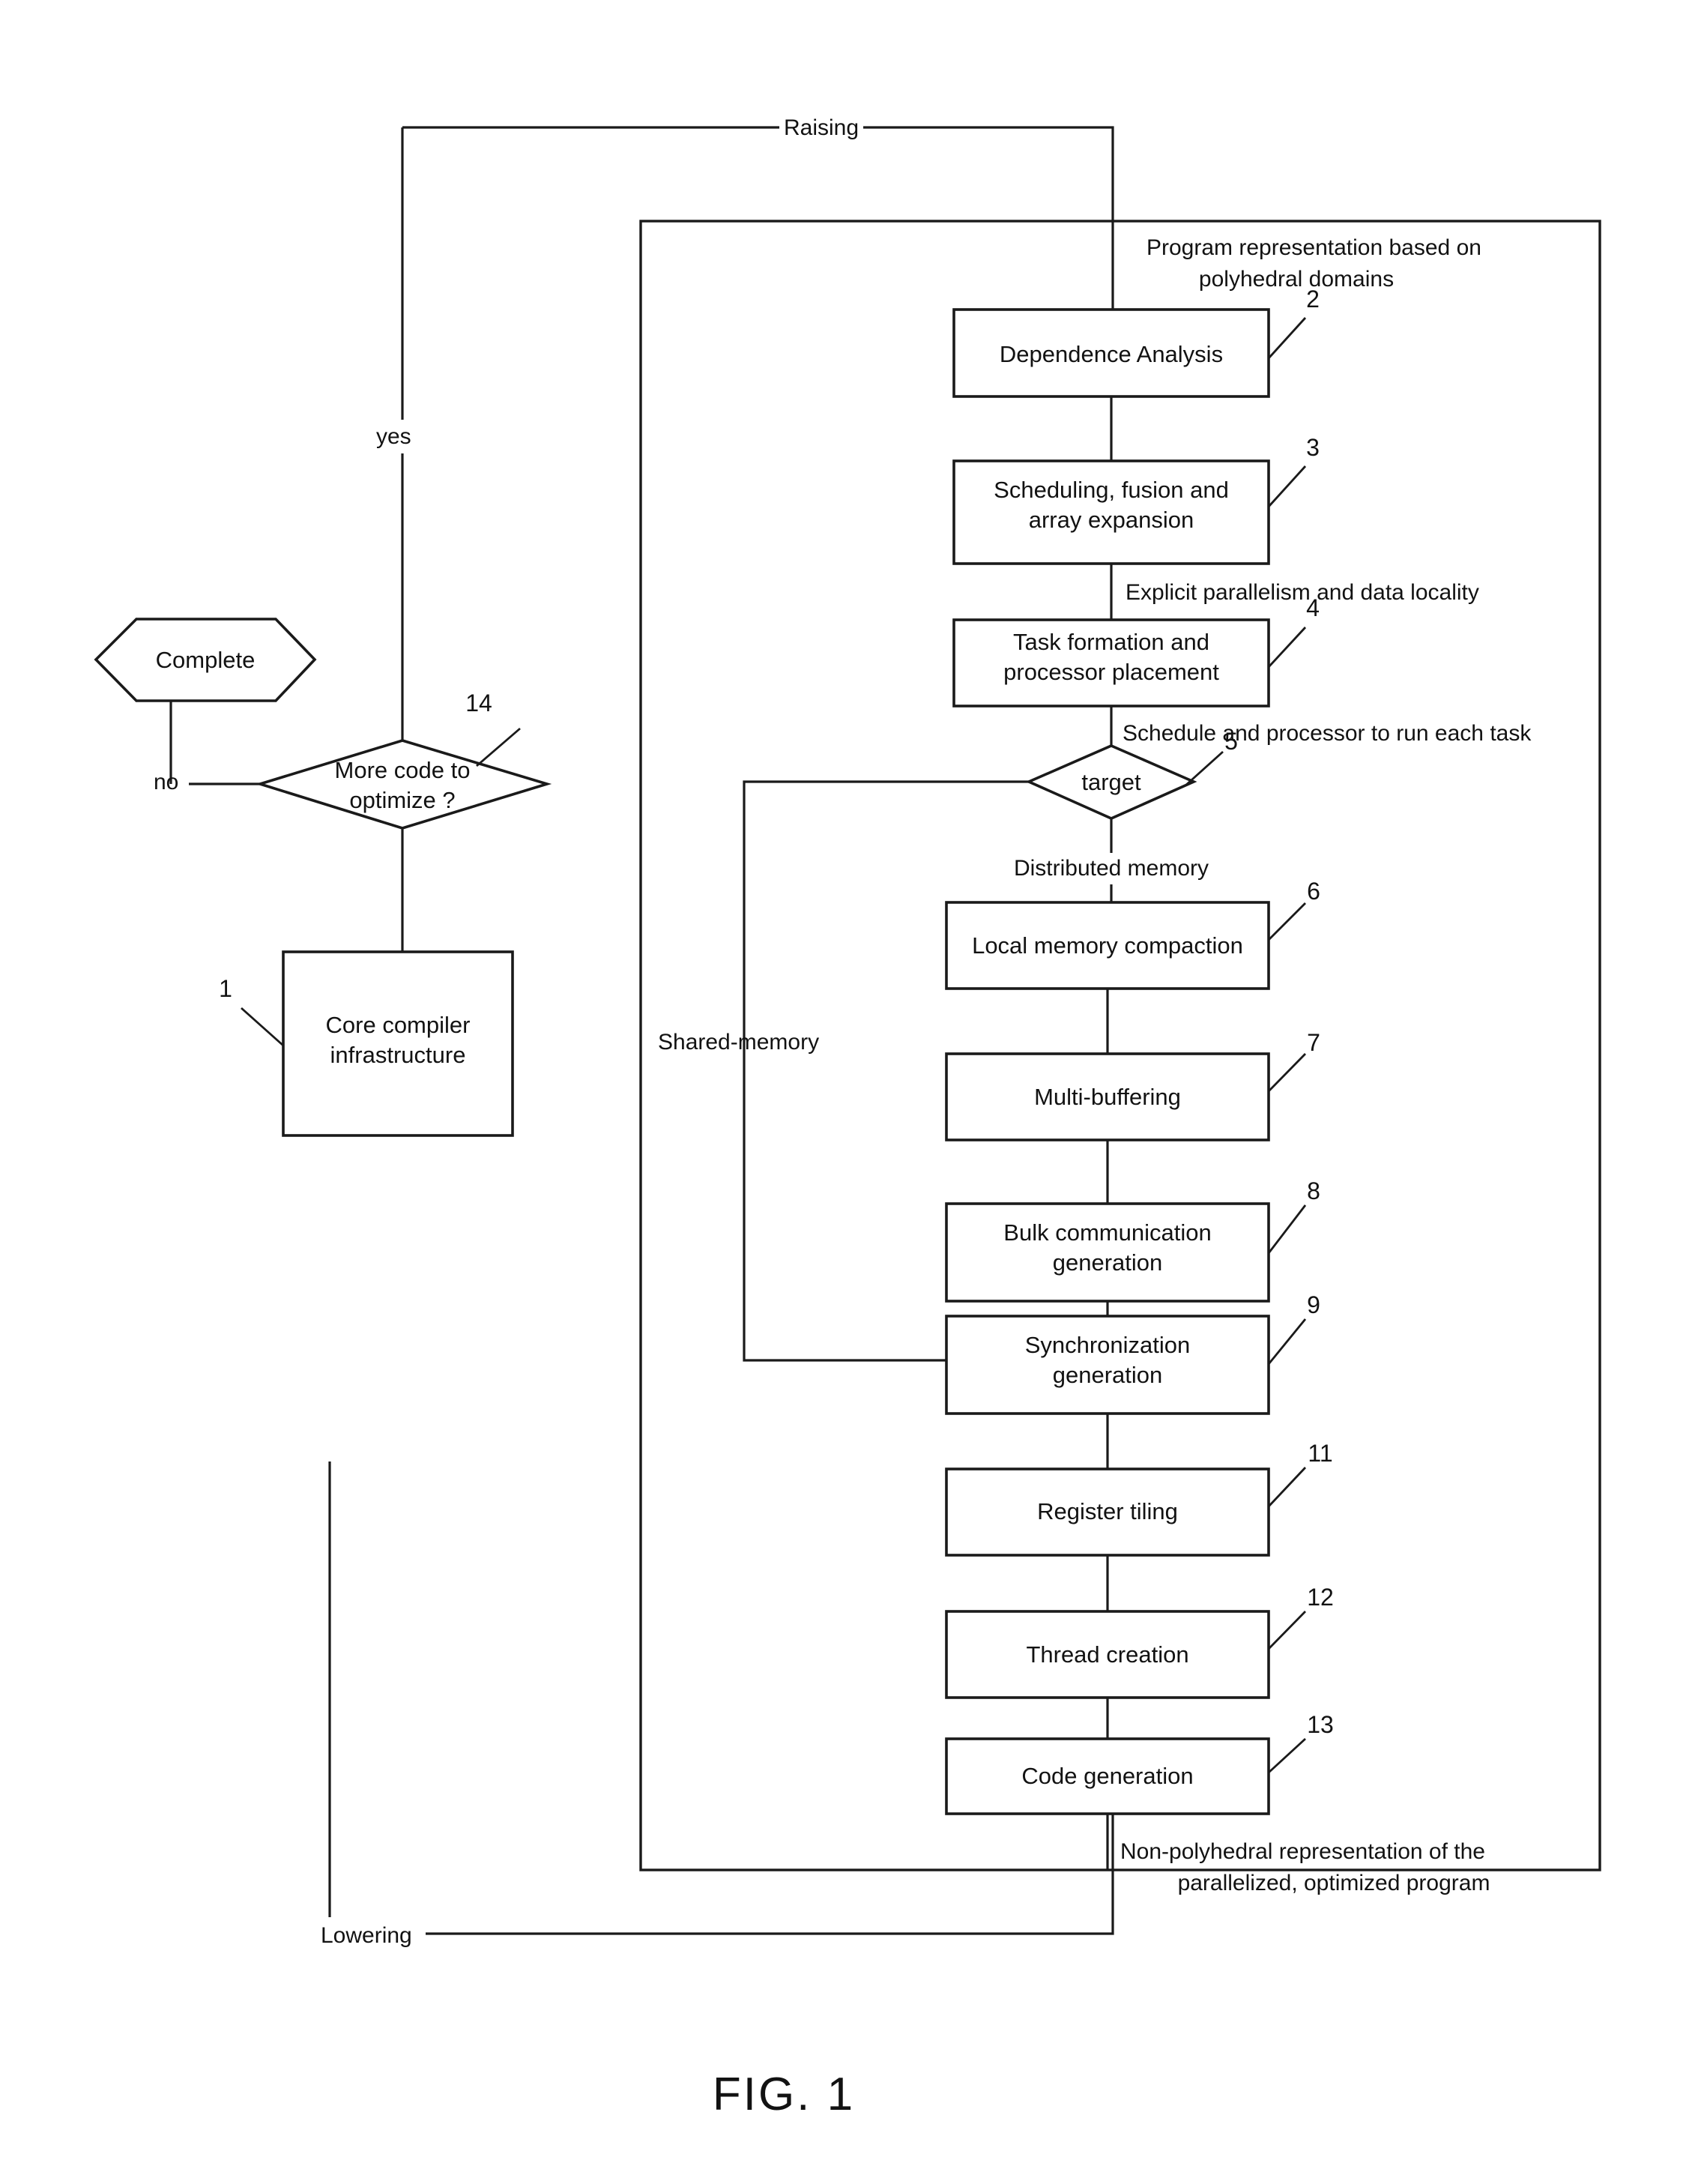  Describe the element at coordinates (478, 703) in the screenshot. I see `ref-numeral-14: 14` at that location.